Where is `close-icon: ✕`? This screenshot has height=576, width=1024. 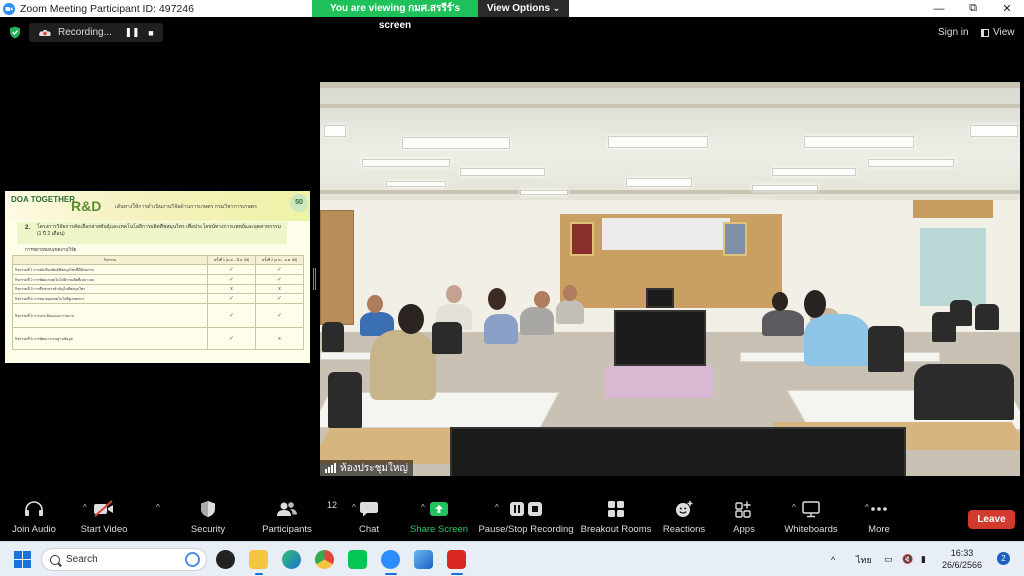
close-icon: ✕ is located at coordinates (1007, 8).